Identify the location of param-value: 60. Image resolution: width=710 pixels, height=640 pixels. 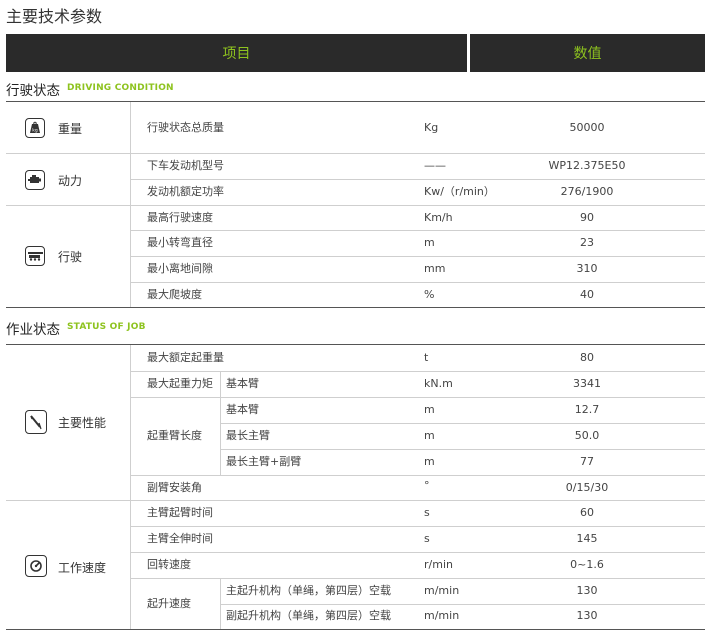
(587, 512).